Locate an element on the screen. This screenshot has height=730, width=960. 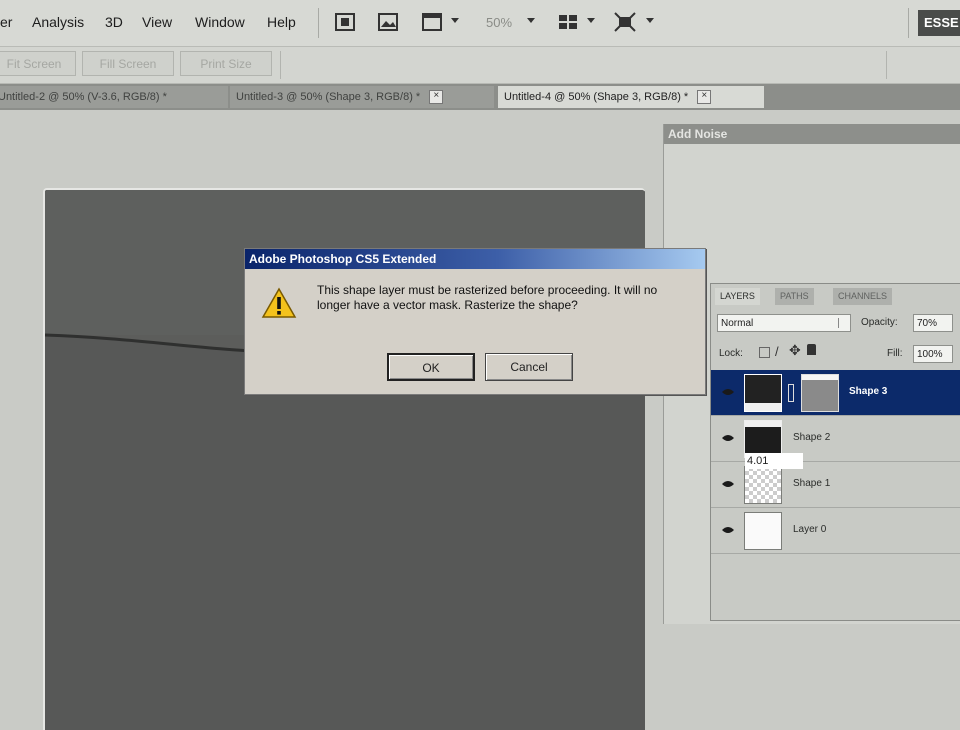
menu-help: Help is located at coordinates (281, 22).